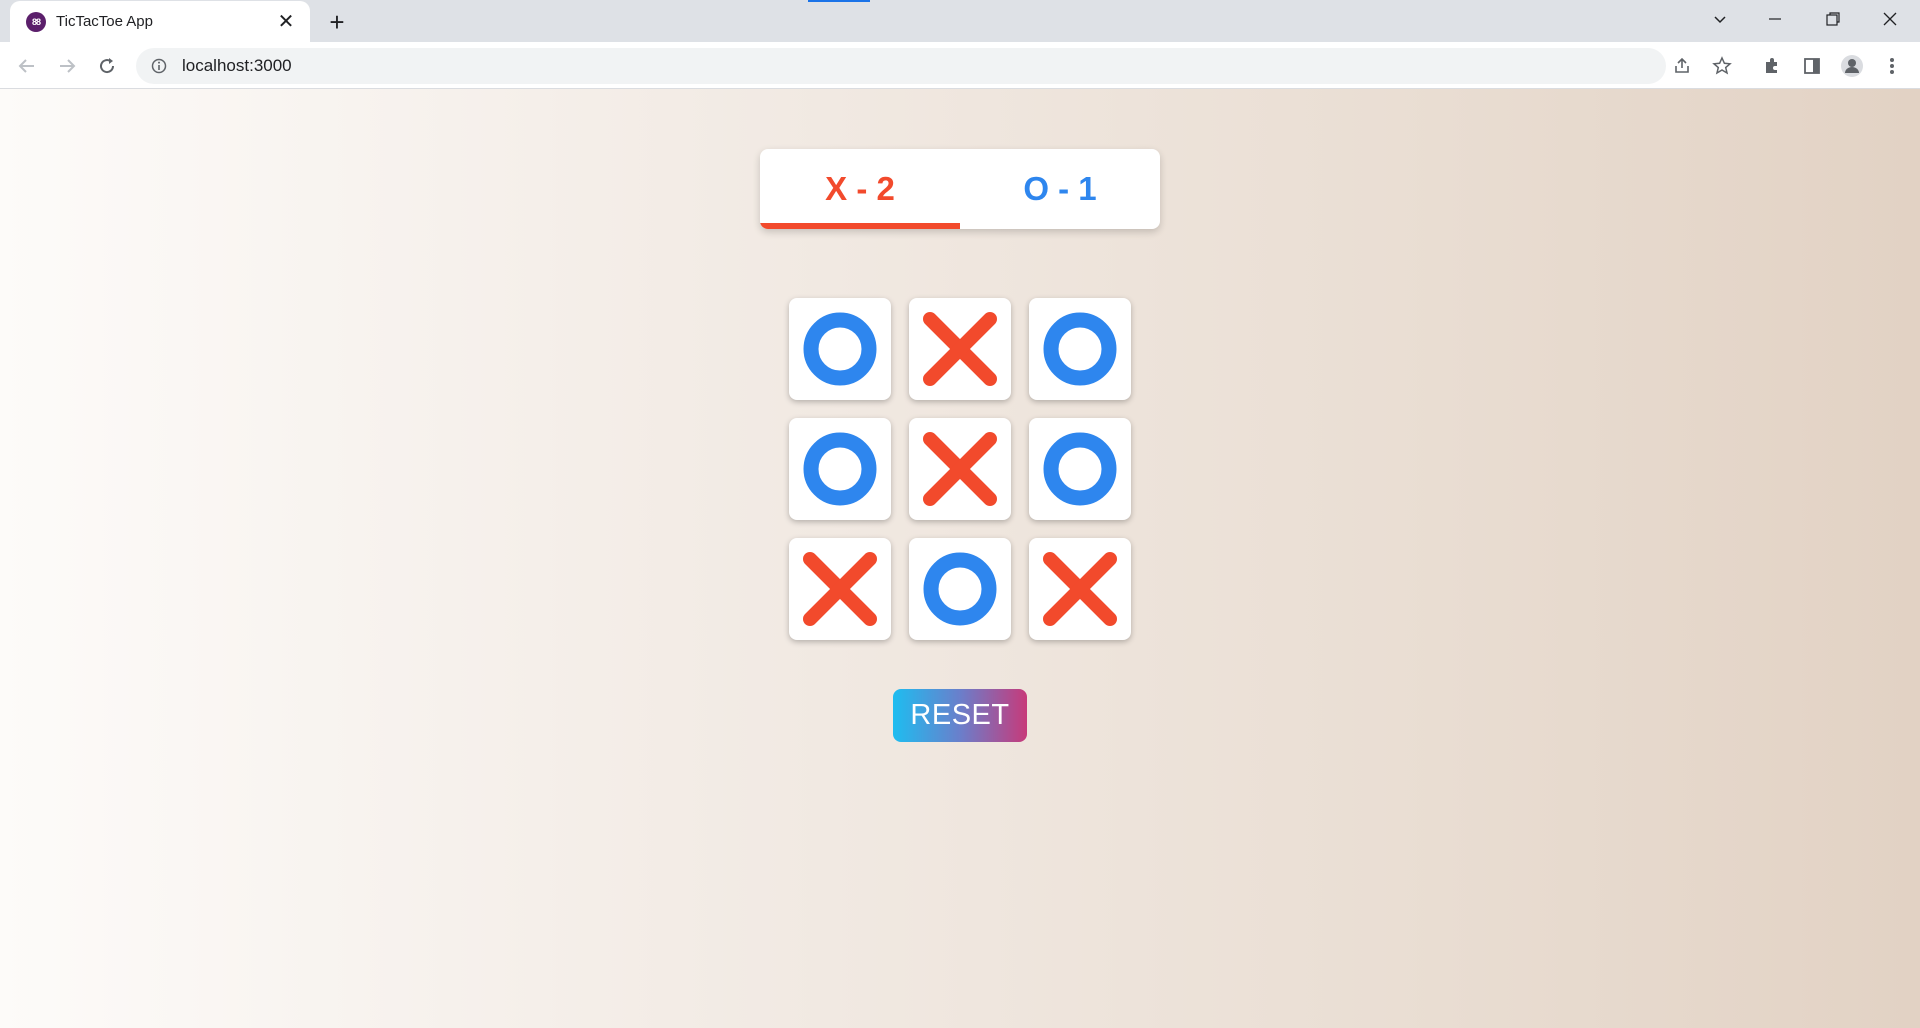 The width and height of the screenshot is (1920, 1028). What do you see at coordinates (1682, 66) in the screenshot?
I see `share-icon` at bounding box center [1682, 66].